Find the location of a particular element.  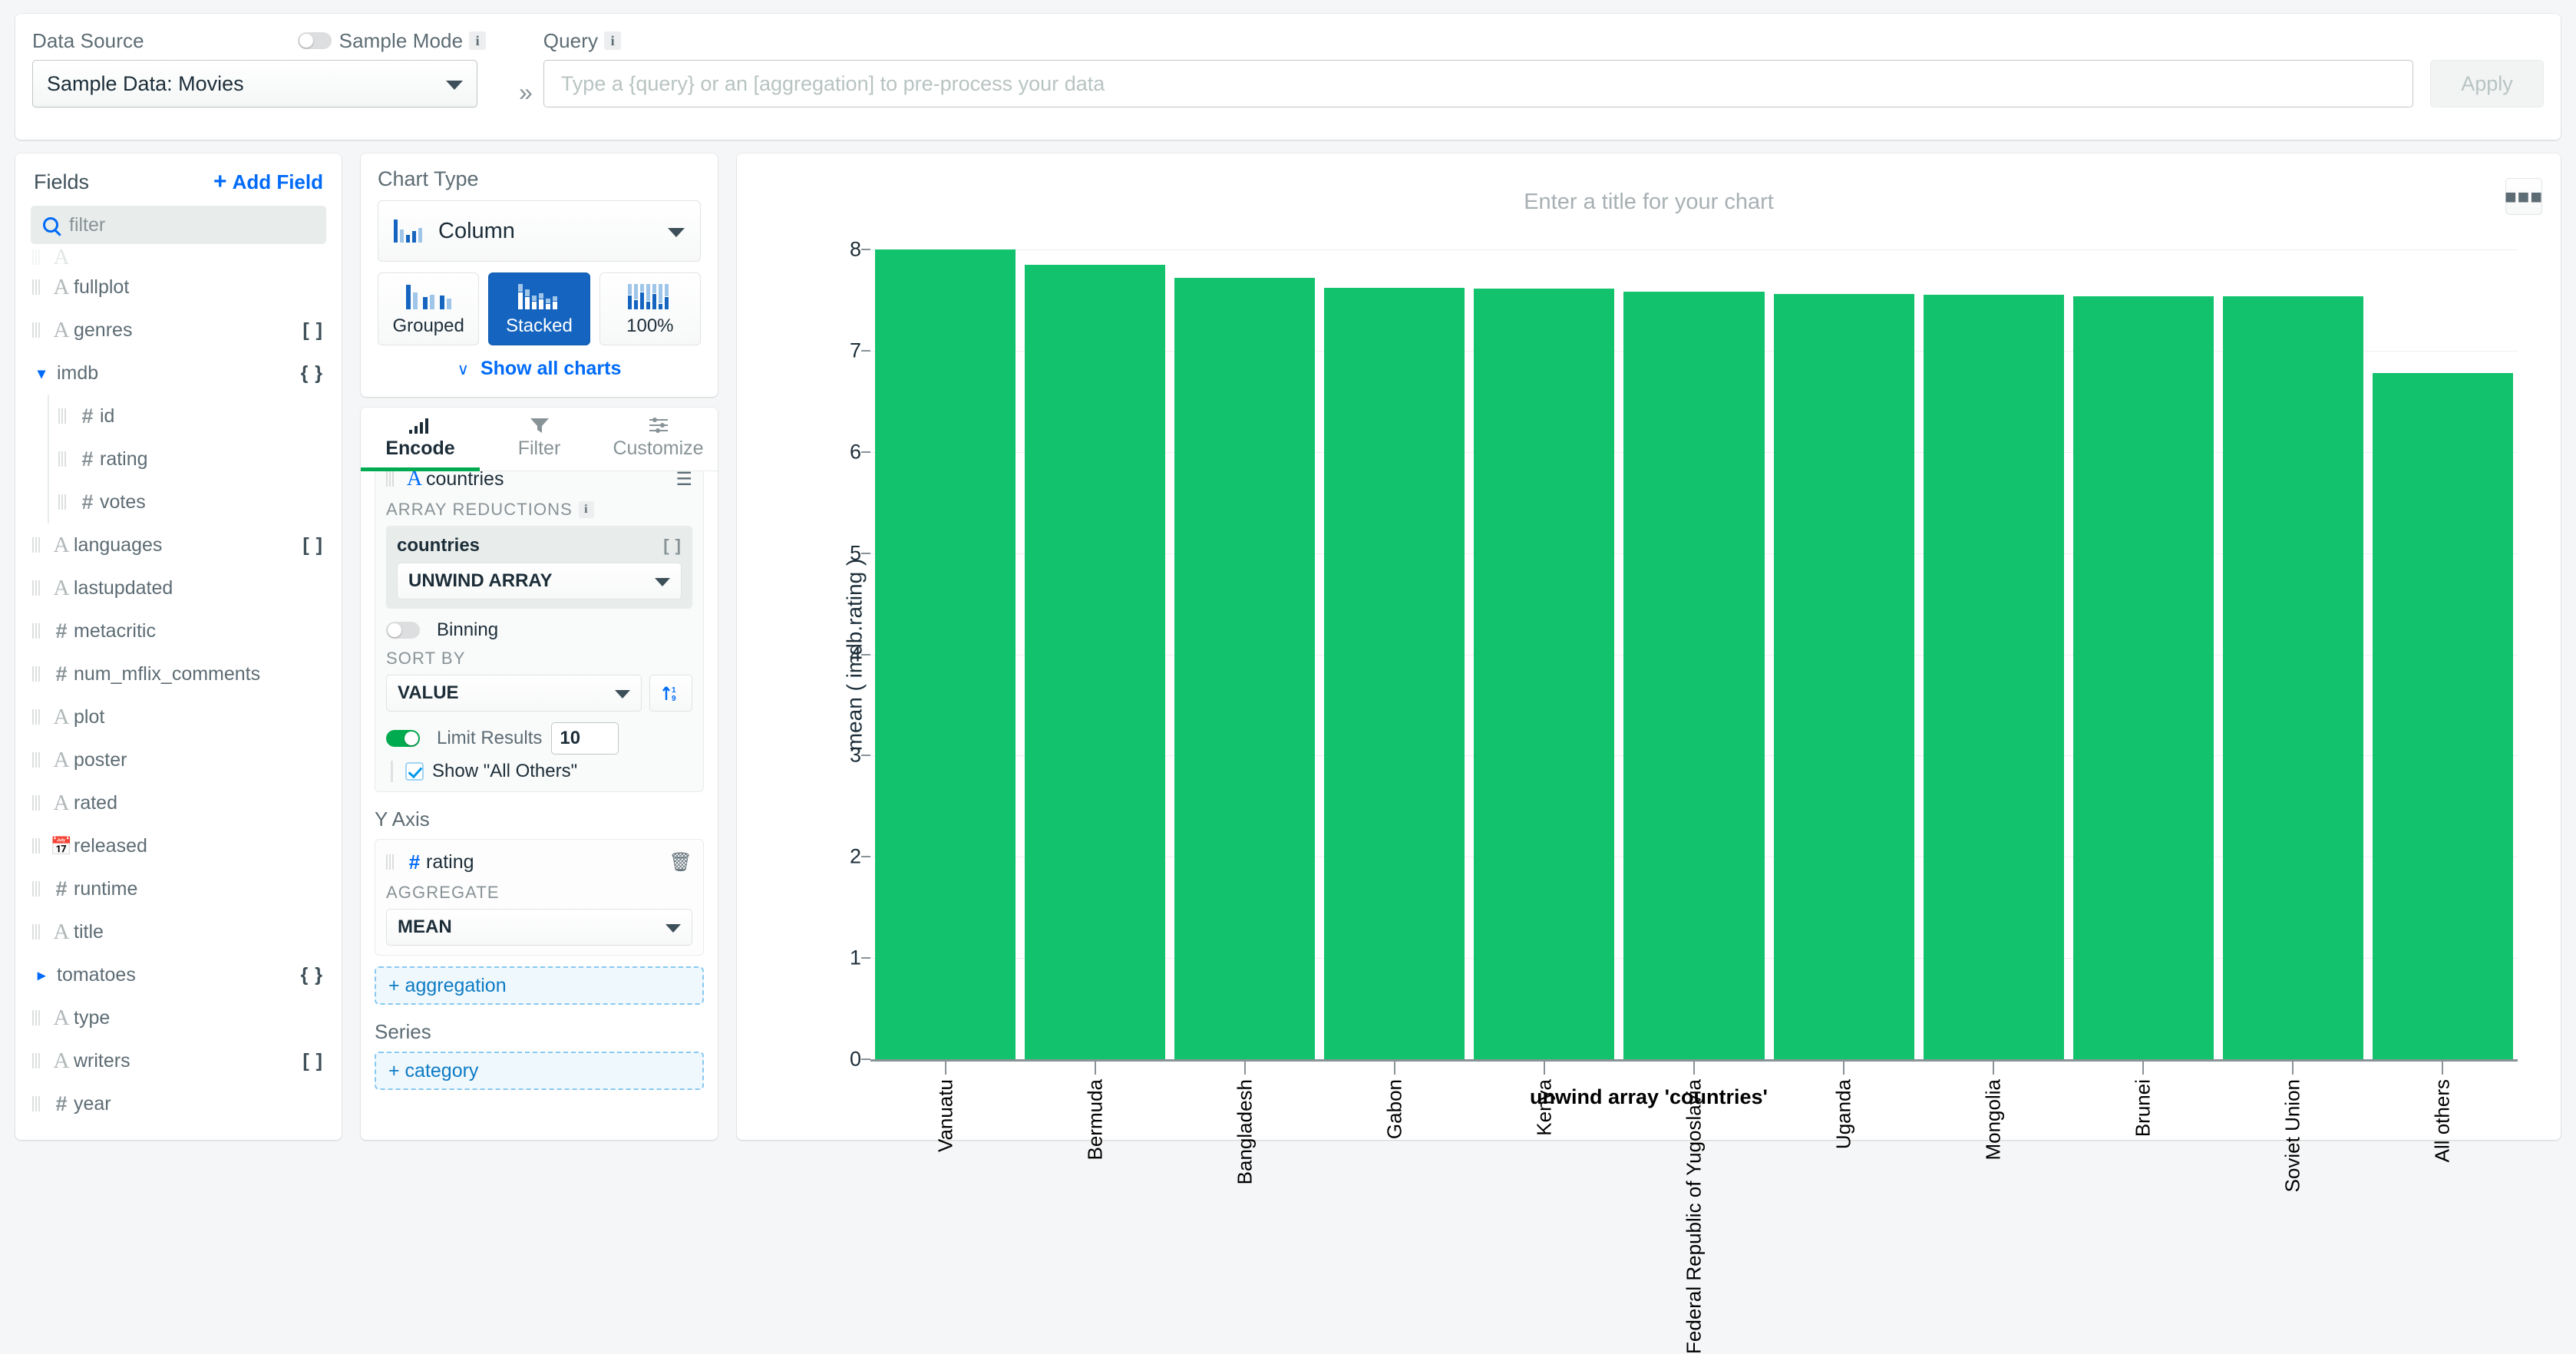

trash-icon: 🗑 is located at coordinates (680, 862).